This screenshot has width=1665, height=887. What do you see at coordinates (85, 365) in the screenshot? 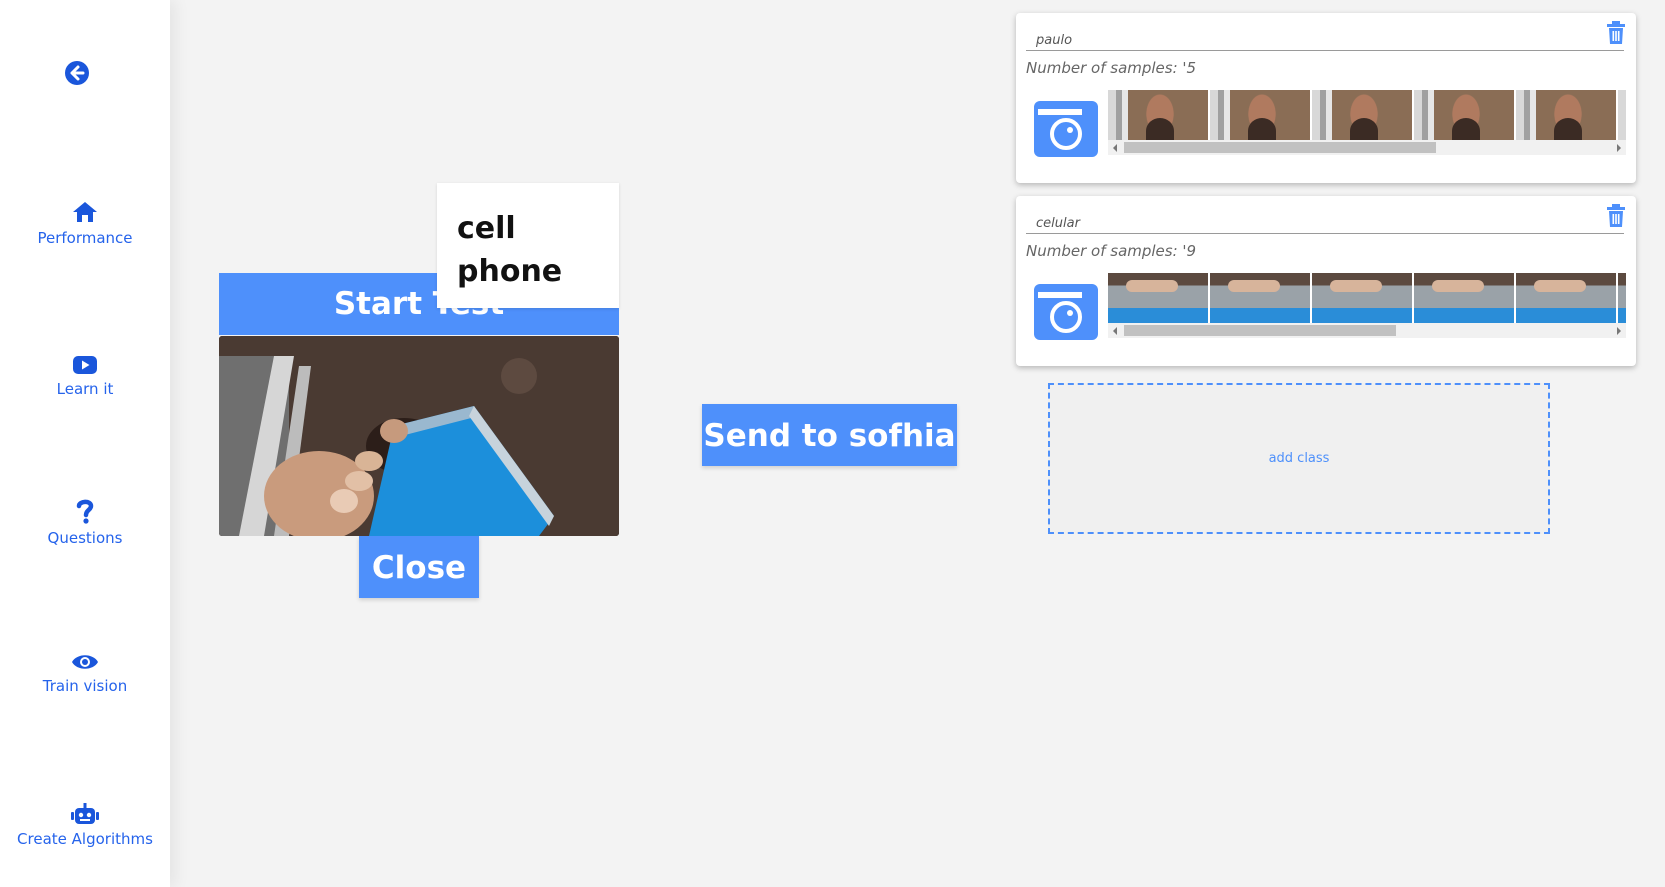
I see `youtube-icon` at bounding box center [85, 365].